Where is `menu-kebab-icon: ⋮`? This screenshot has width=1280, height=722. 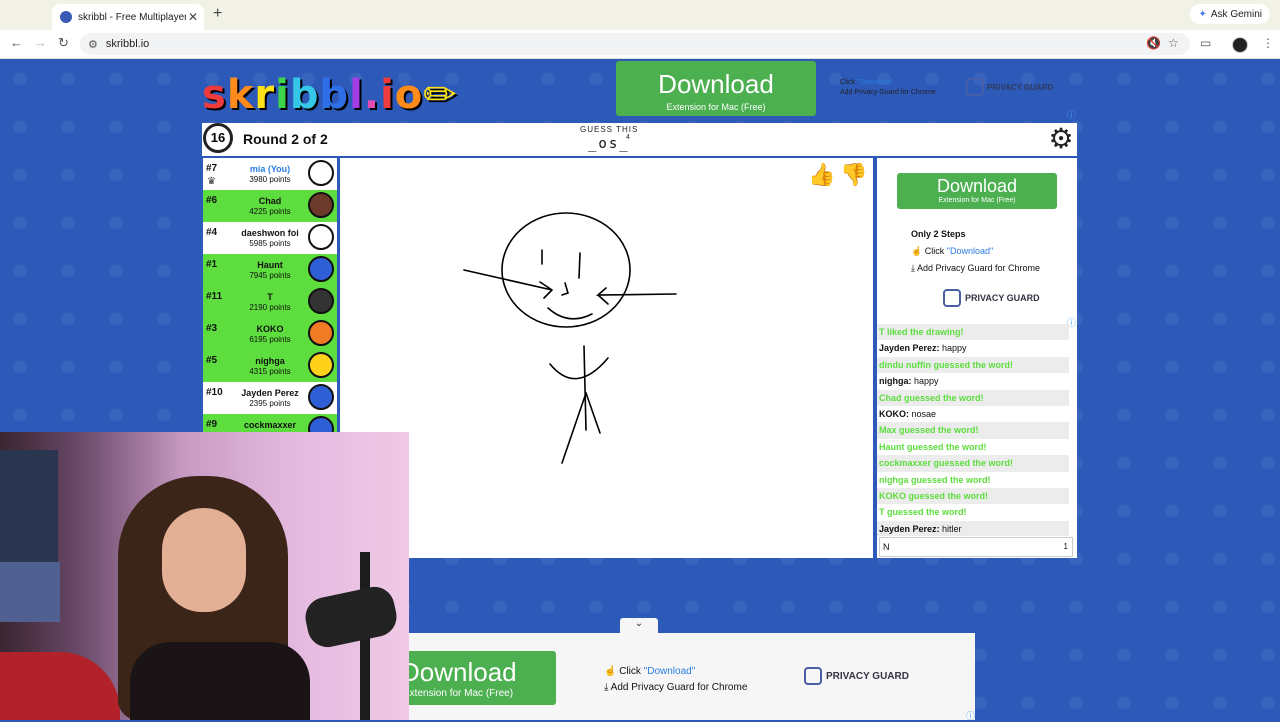 menu-kebab-icon: ⋮ is located at coordinates (1268, 43).